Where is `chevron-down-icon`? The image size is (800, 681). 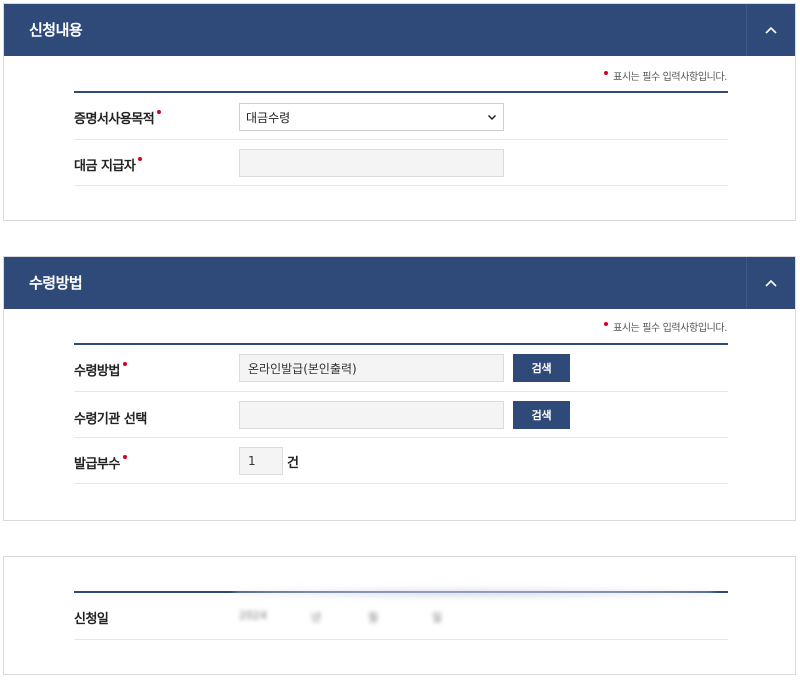 chevron-down-icon is located at coordinates (492, 117).